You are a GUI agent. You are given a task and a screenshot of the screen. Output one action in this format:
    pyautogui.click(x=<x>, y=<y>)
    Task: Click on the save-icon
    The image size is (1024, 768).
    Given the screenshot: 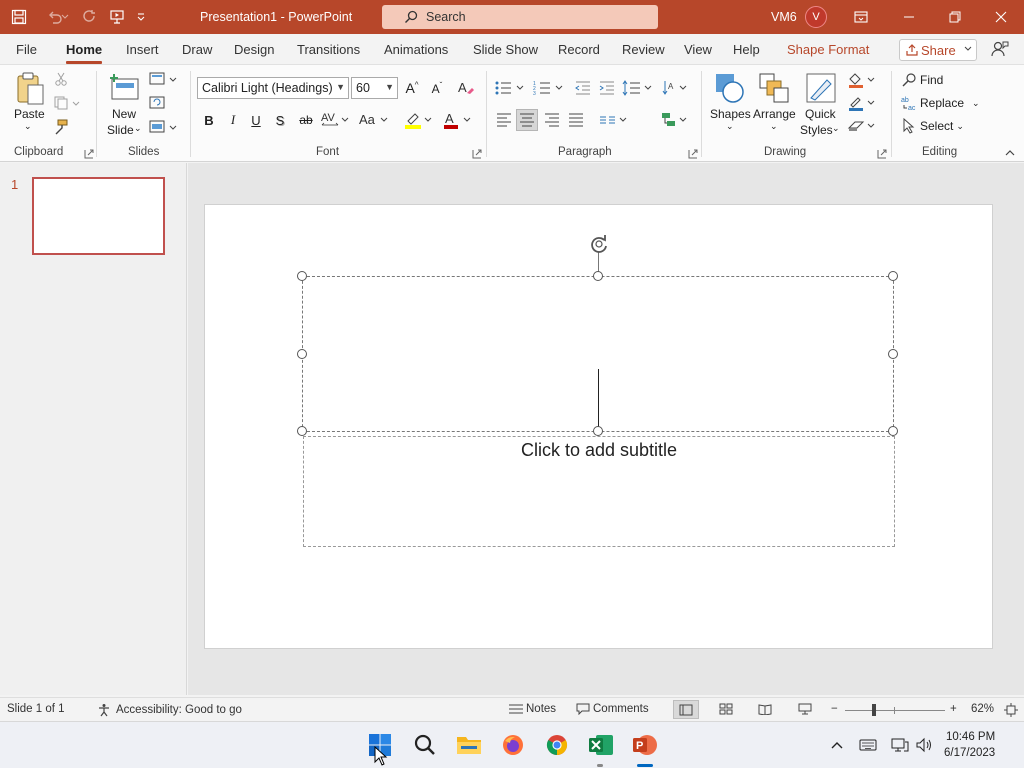 What is the action you would take?
    pyautogui.click(x=19, y=17)
    